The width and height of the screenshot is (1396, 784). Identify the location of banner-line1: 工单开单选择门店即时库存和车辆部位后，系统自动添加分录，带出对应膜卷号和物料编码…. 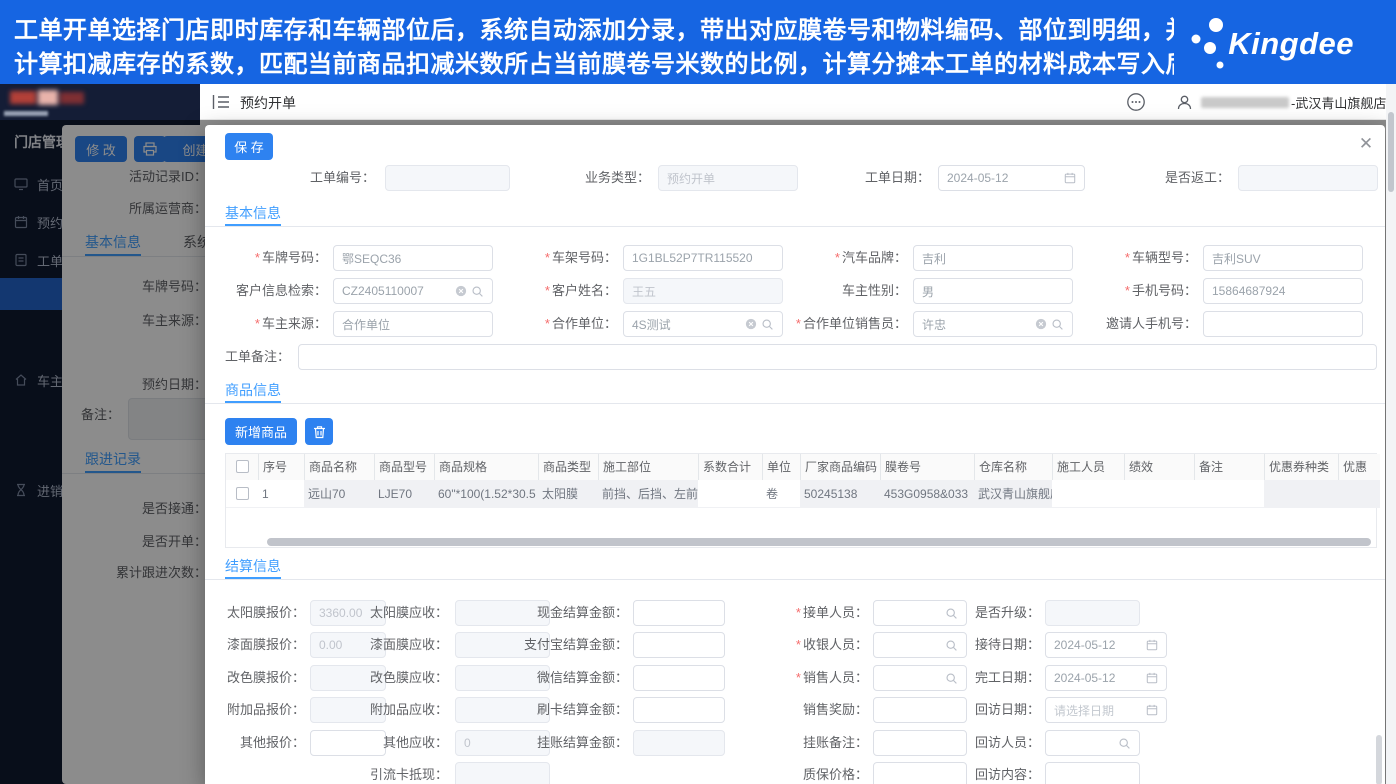
(594, 30).